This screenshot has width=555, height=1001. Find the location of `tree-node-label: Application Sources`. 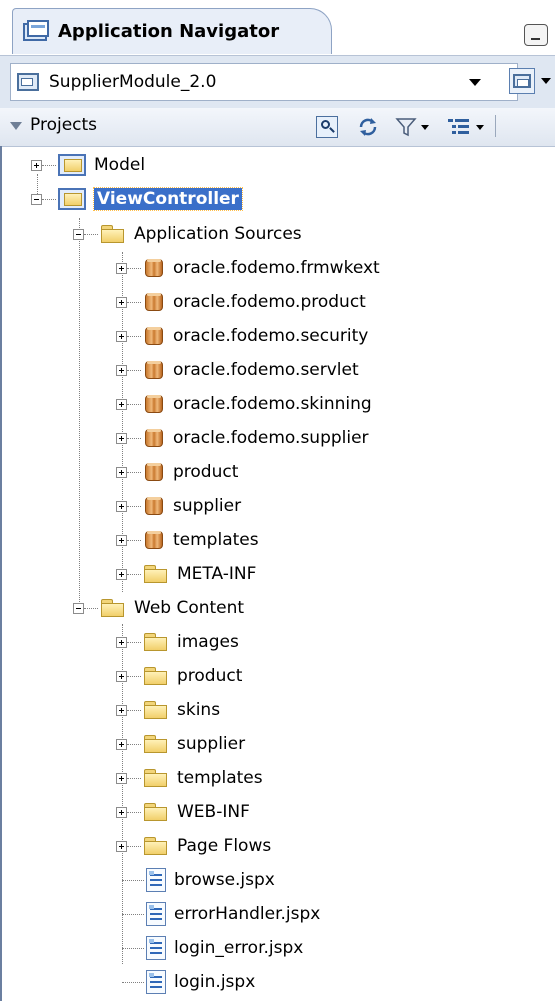

tree-node-label: Application Sources is located at coordinates (218, 234).